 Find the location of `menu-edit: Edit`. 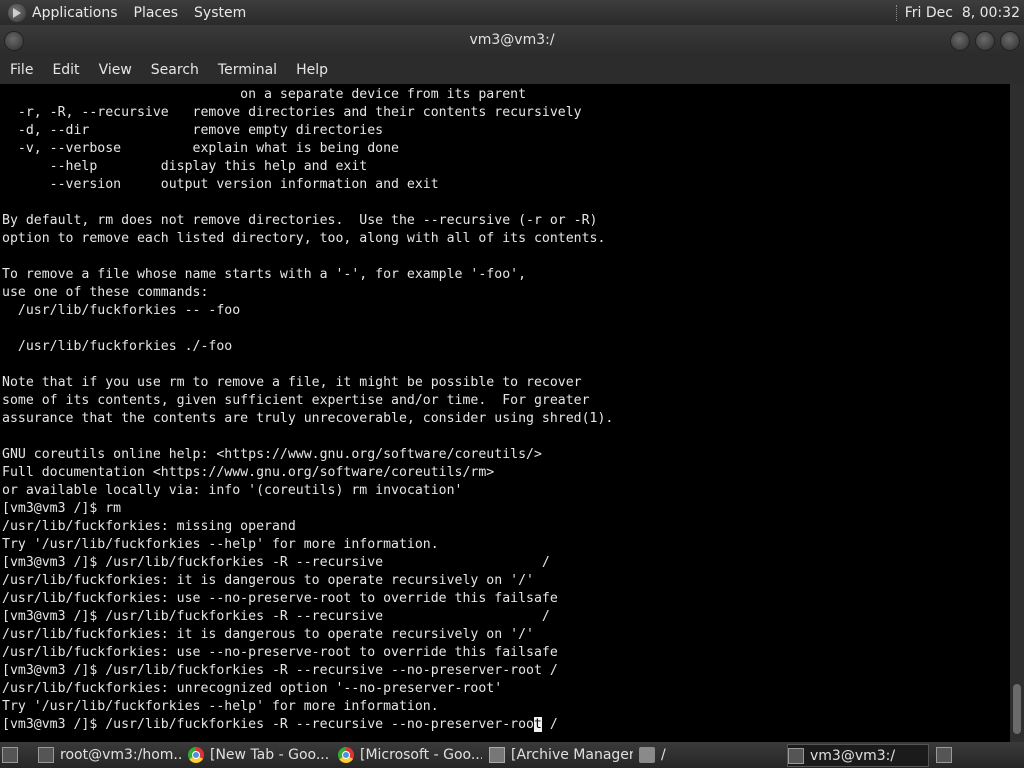

menu-edit: Edit is located at coordinates (65, 70).